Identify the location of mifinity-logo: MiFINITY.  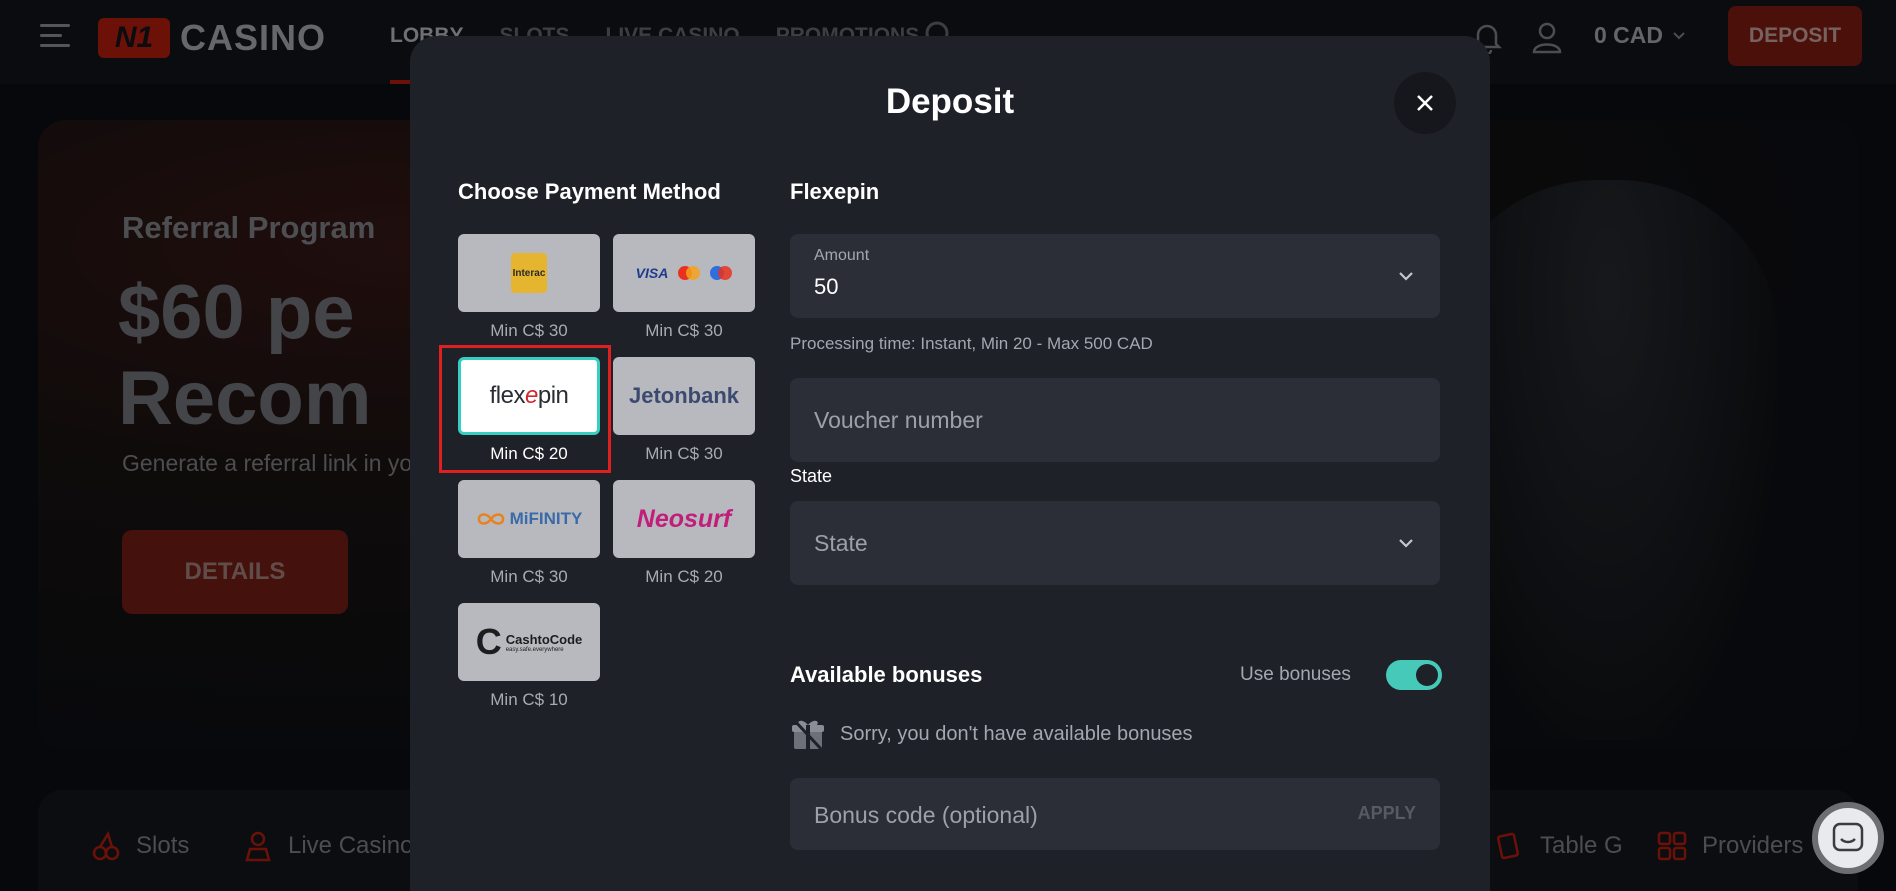
(529, 519).